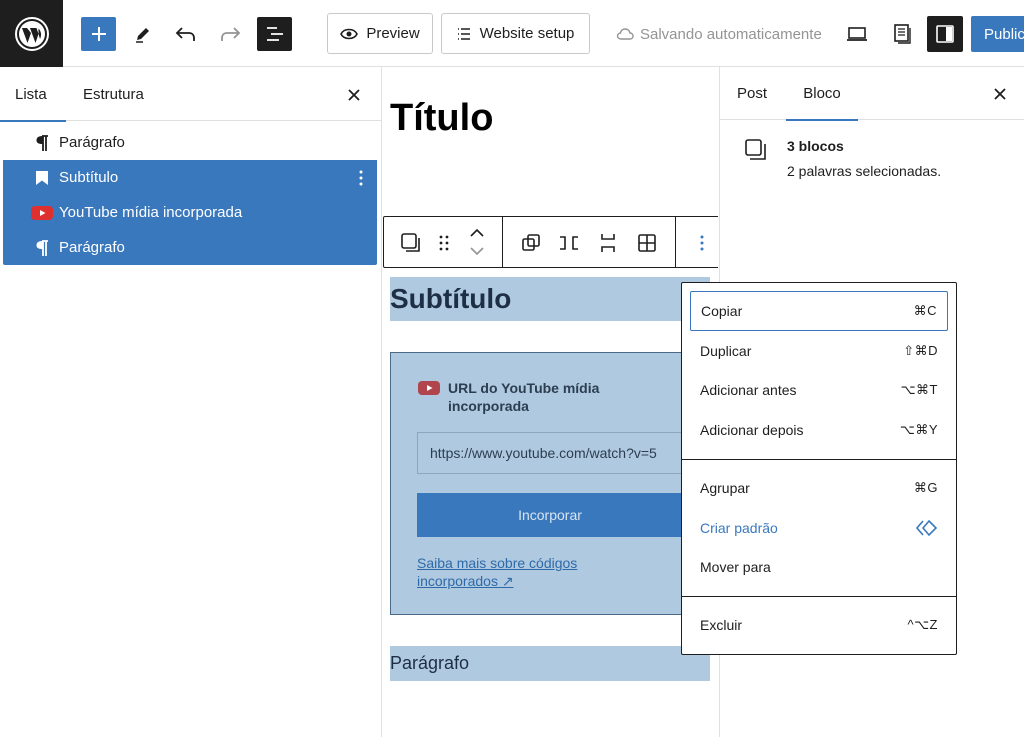 The image size is (1024, 737). I want to click on tab-estrutura: Estrutura, so click(128, 94).